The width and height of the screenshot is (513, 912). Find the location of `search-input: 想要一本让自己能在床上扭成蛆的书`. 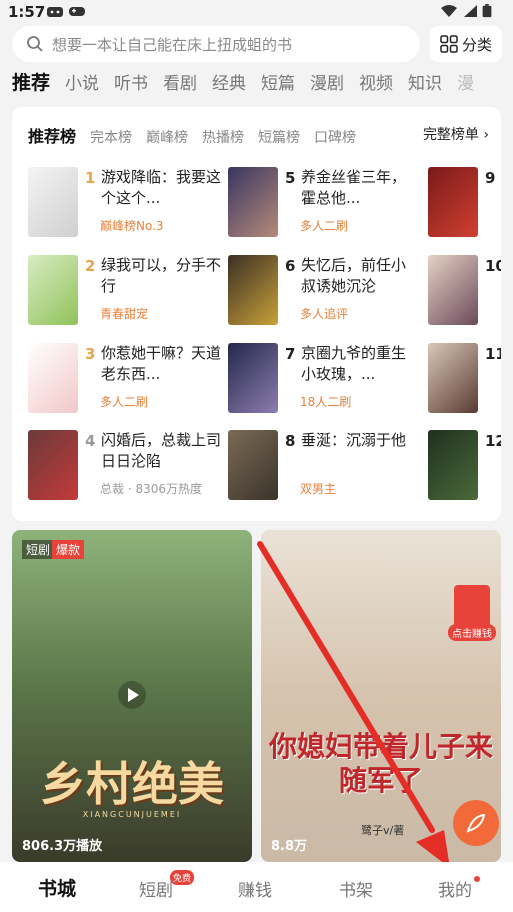

search-input: 想要一本让自己能在床上扭成蛆的书 is located at coordinates (216, 44).